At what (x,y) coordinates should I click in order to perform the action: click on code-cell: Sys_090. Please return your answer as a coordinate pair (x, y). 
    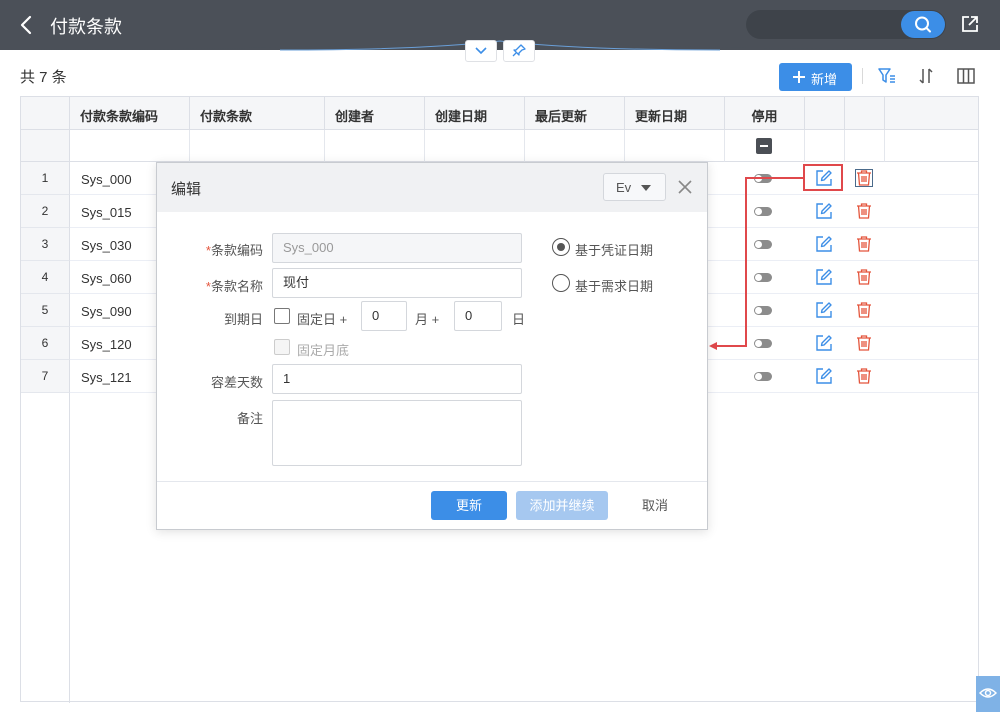
    Looking at the image, I should click on (106, 311).